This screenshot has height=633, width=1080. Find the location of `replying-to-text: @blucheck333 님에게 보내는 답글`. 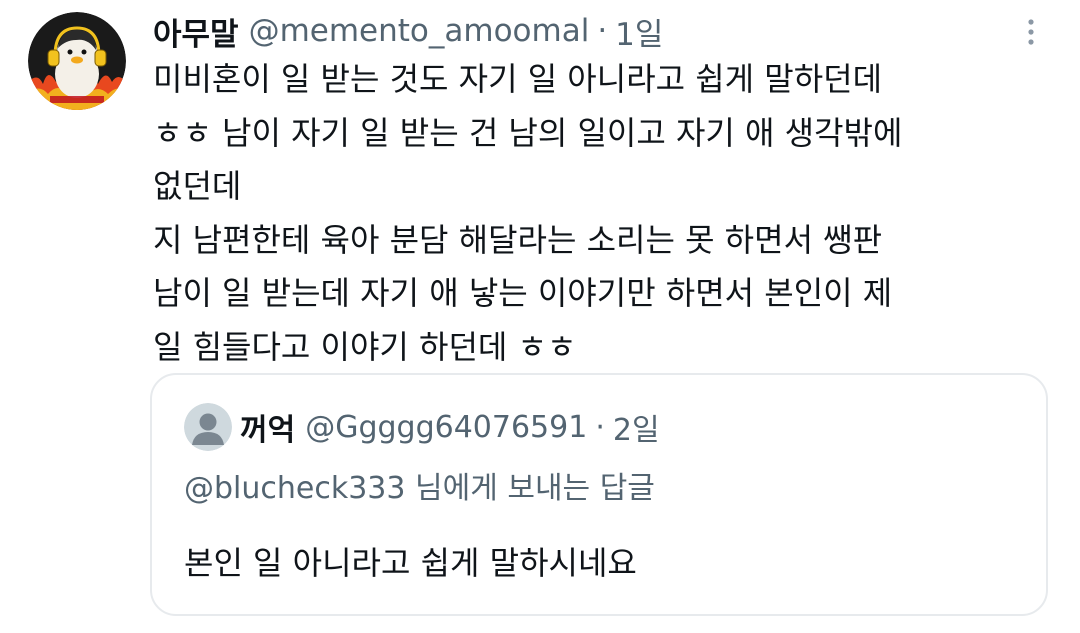

replying-to-text: @blucheck333 님에게 보내는 답글 is located at coordinates (419, 485).